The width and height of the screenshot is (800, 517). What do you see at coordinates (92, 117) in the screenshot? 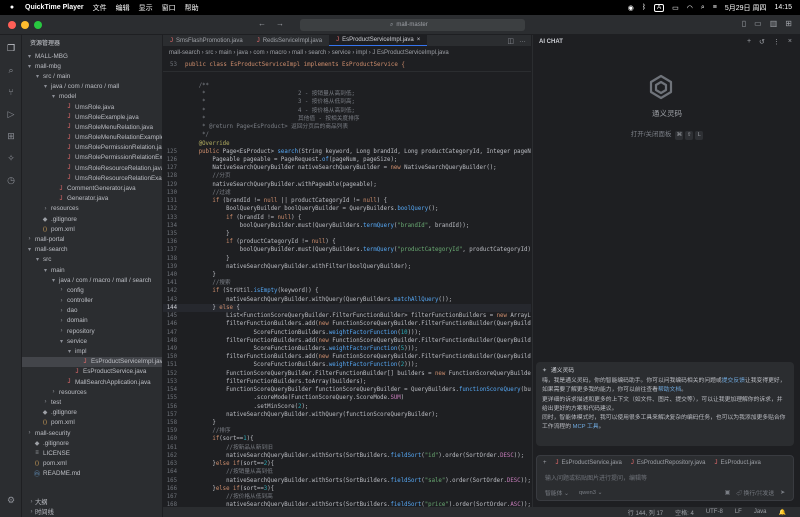
I see `tree-item: J UmsRoleExample.java` at bounding box center [92, 117].